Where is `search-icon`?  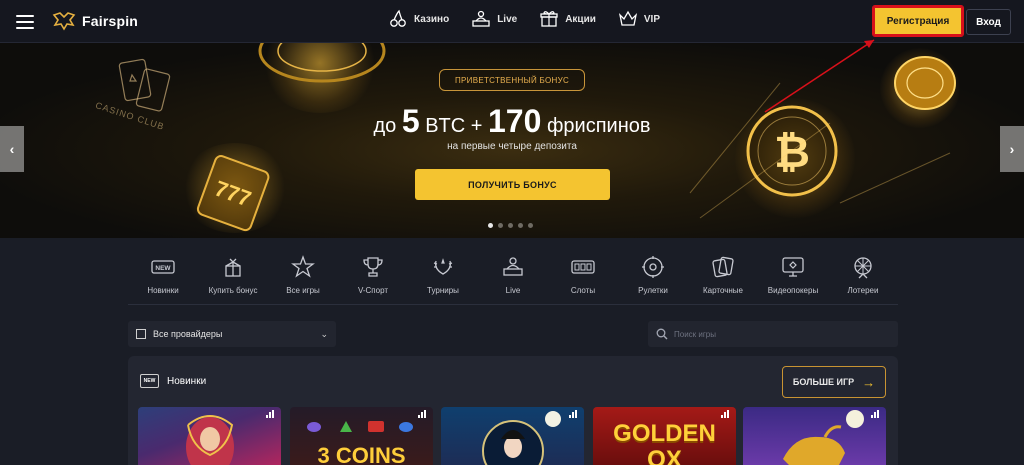 search-icon is located at coordinates (662, 334).